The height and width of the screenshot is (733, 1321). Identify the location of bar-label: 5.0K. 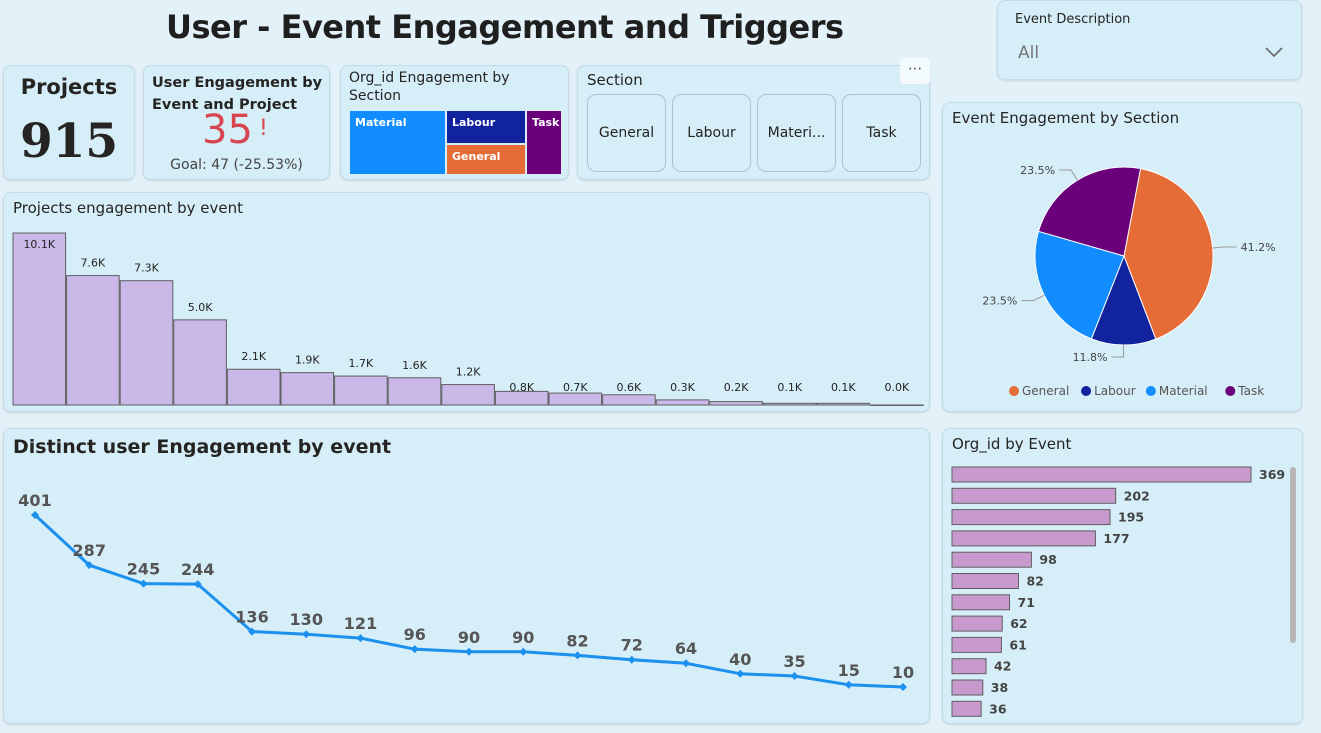
(200, 307).